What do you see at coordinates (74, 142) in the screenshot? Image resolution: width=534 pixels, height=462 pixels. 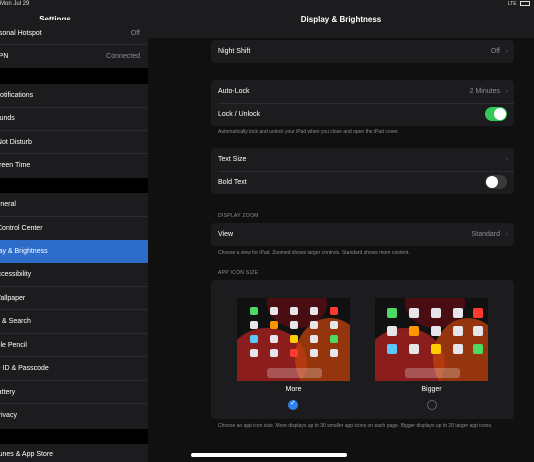 I see `sidebar-item-do-not-disturb: Do Not Disturb` at bounding box center [74, 142].